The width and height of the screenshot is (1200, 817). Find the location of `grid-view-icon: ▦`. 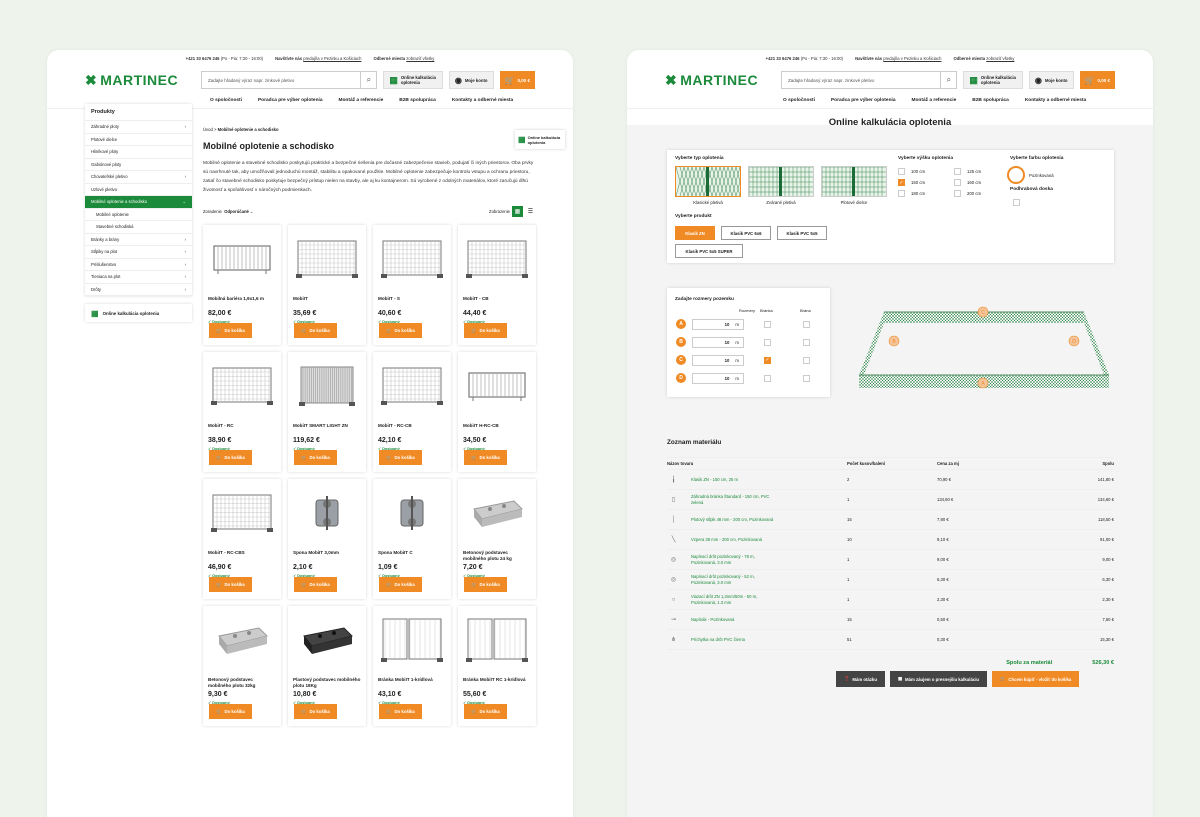

grid-view-icon: ▦ is located at coordinates (517, 211).